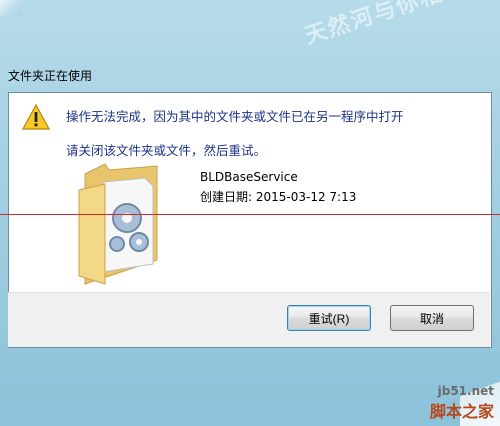  What do you see at coordinates (465, 391) in the screenshot?
I see `watermark-site: jb51.net` at bounding box center [465, 391].